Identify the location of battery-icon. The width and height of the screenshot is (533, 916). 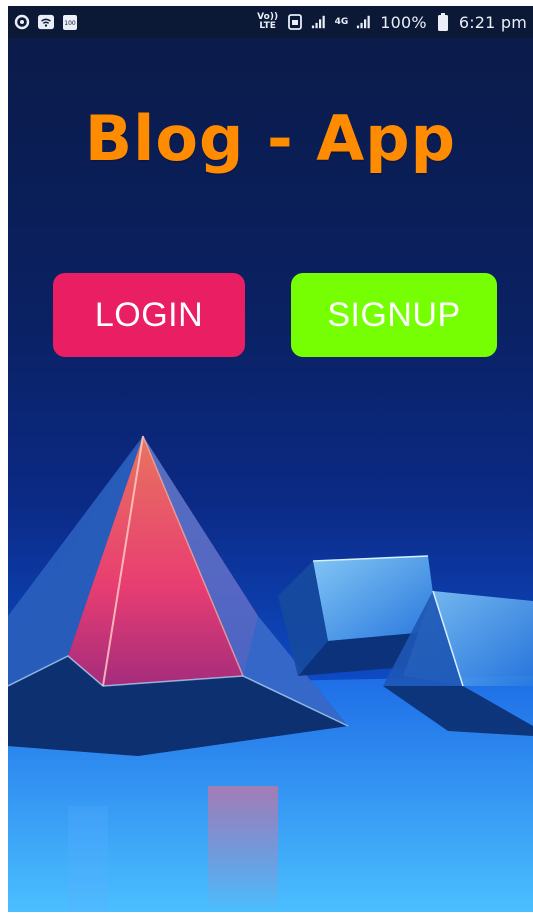
(443, 22).